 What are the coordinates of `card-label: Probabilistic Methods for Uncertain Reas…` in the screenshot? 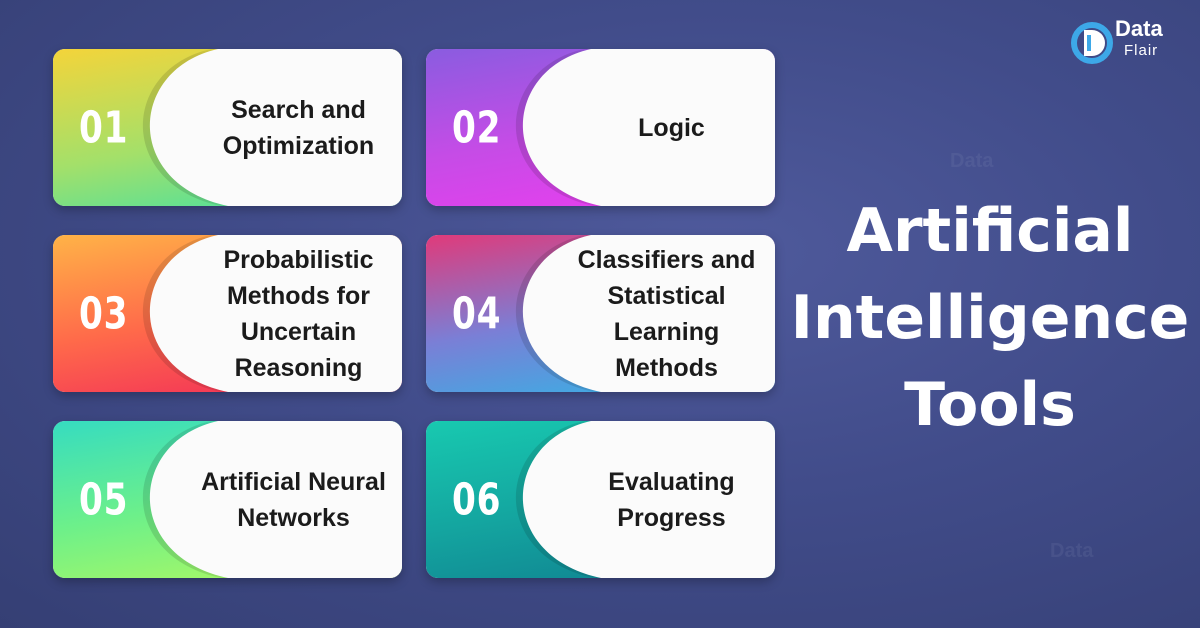 It's located at (298, 313).